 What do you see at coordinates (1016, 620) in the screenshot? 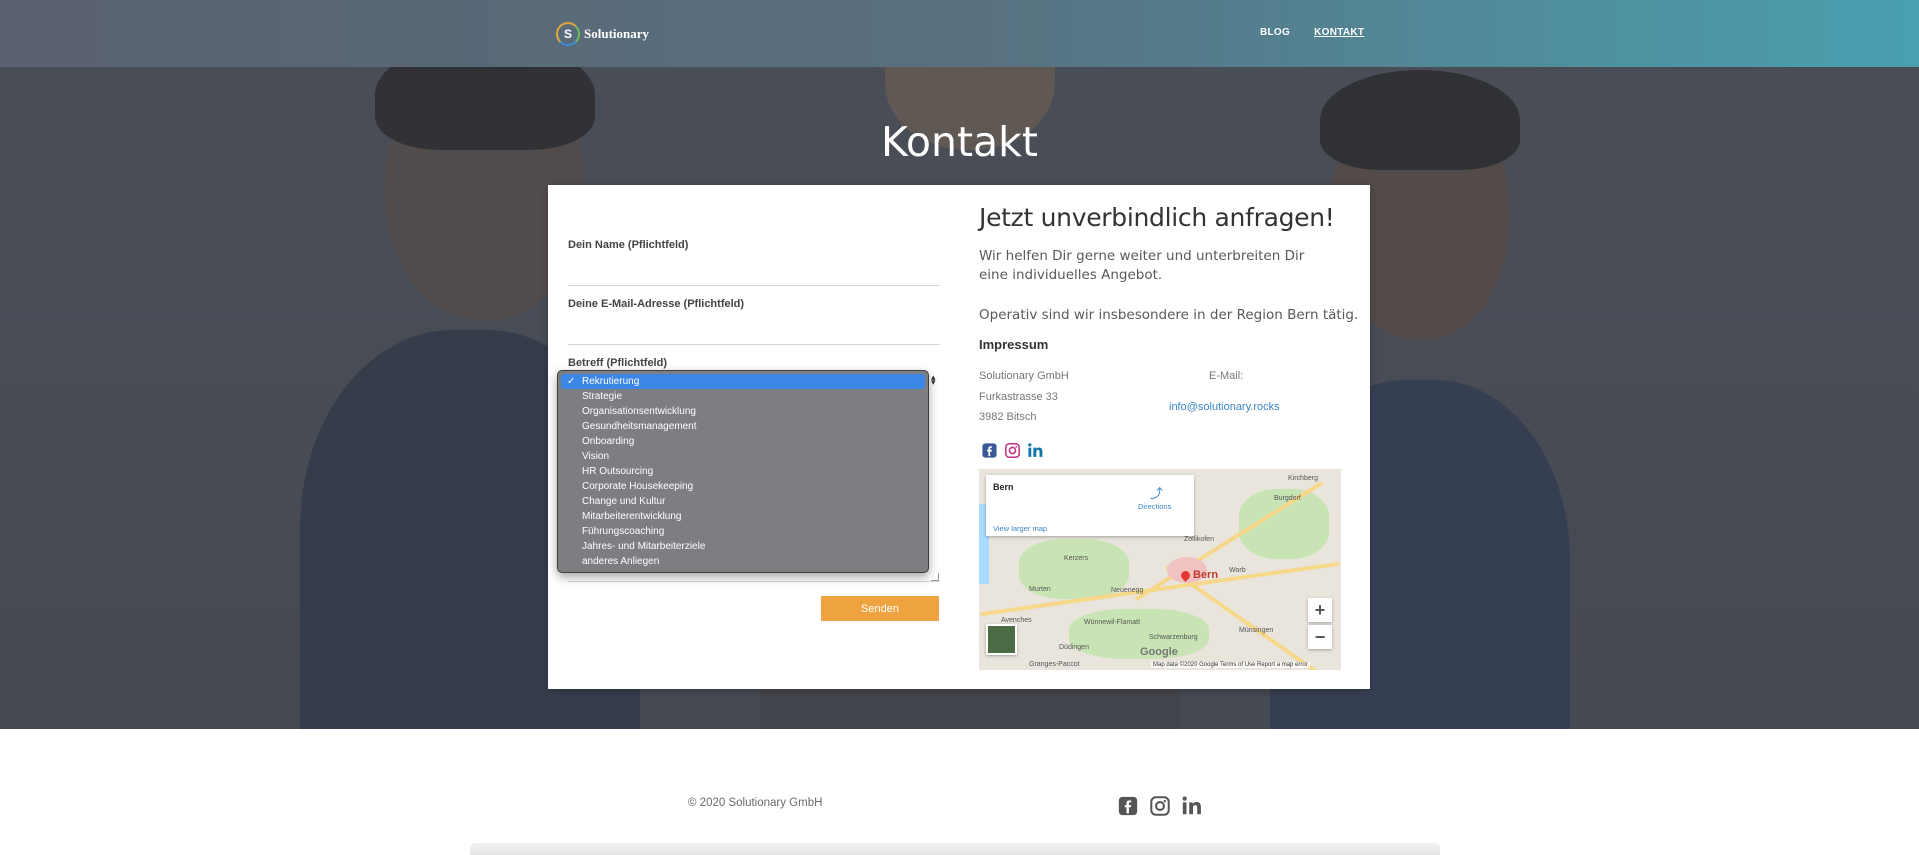
I see `map-label: Avenches` at bounding box center [1016, 620].